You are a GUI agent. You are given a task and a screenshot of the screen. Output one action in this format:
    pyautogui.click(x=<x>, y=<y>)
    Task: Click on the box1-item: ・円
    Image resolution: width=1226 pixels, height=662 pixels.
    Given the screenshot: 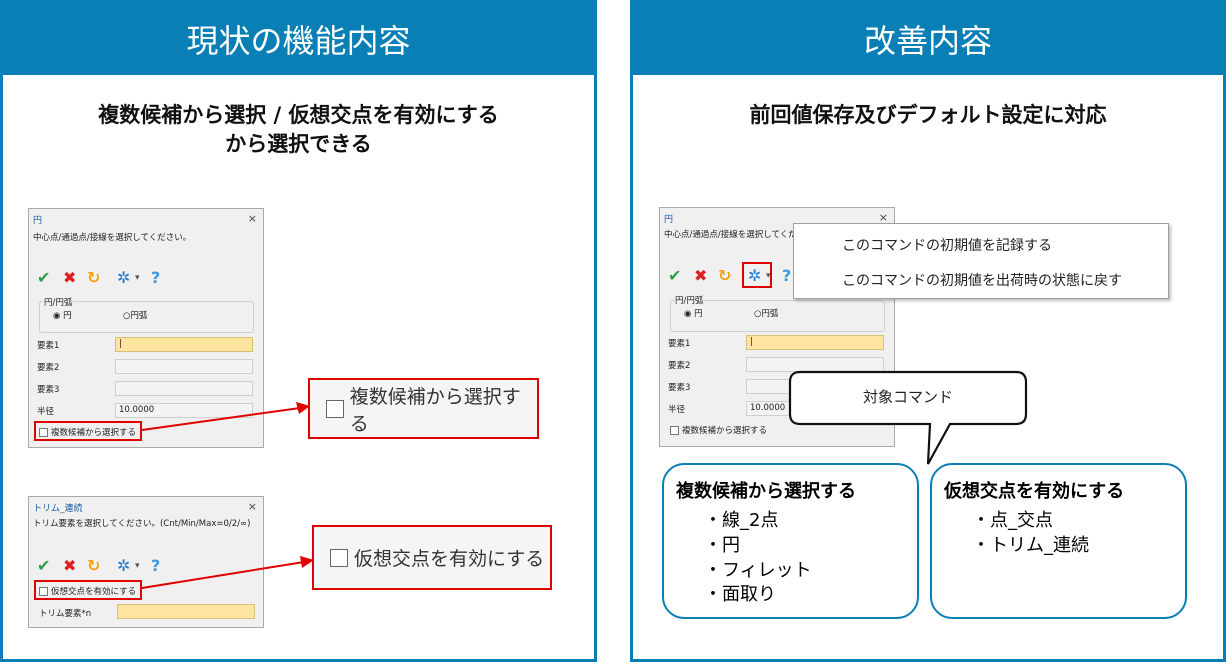 What is the action you would take?
    pyautogui.click(x=722, y=545)
    